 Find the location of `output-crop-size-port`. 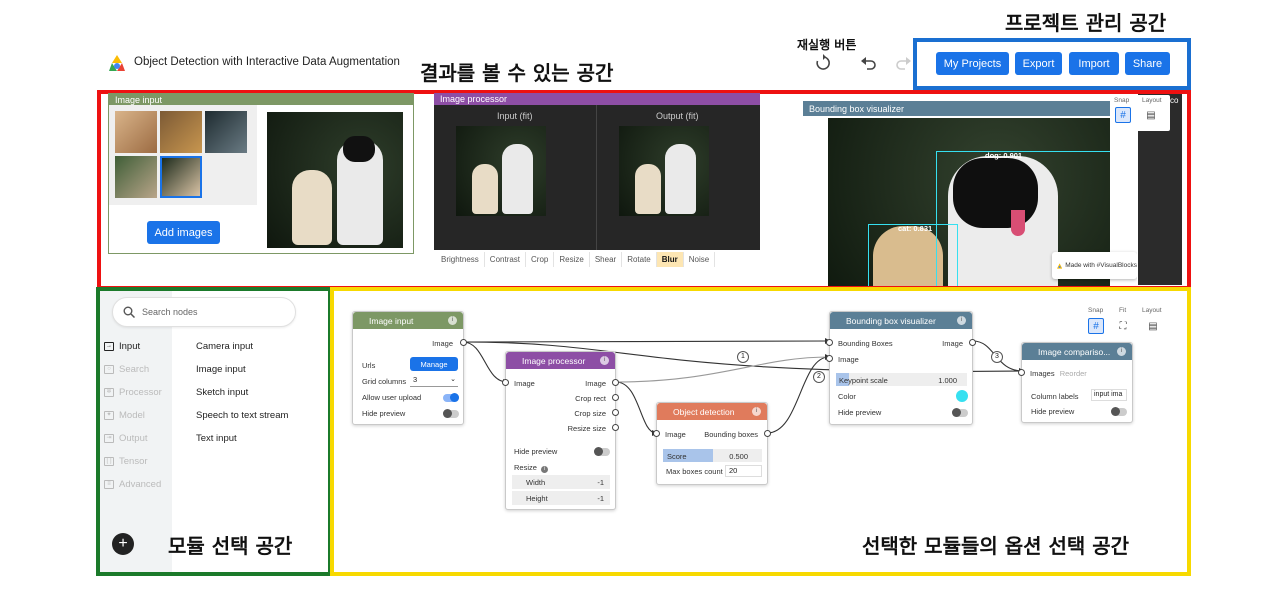

output-crop-size-port is located at coordinates (615, 412).